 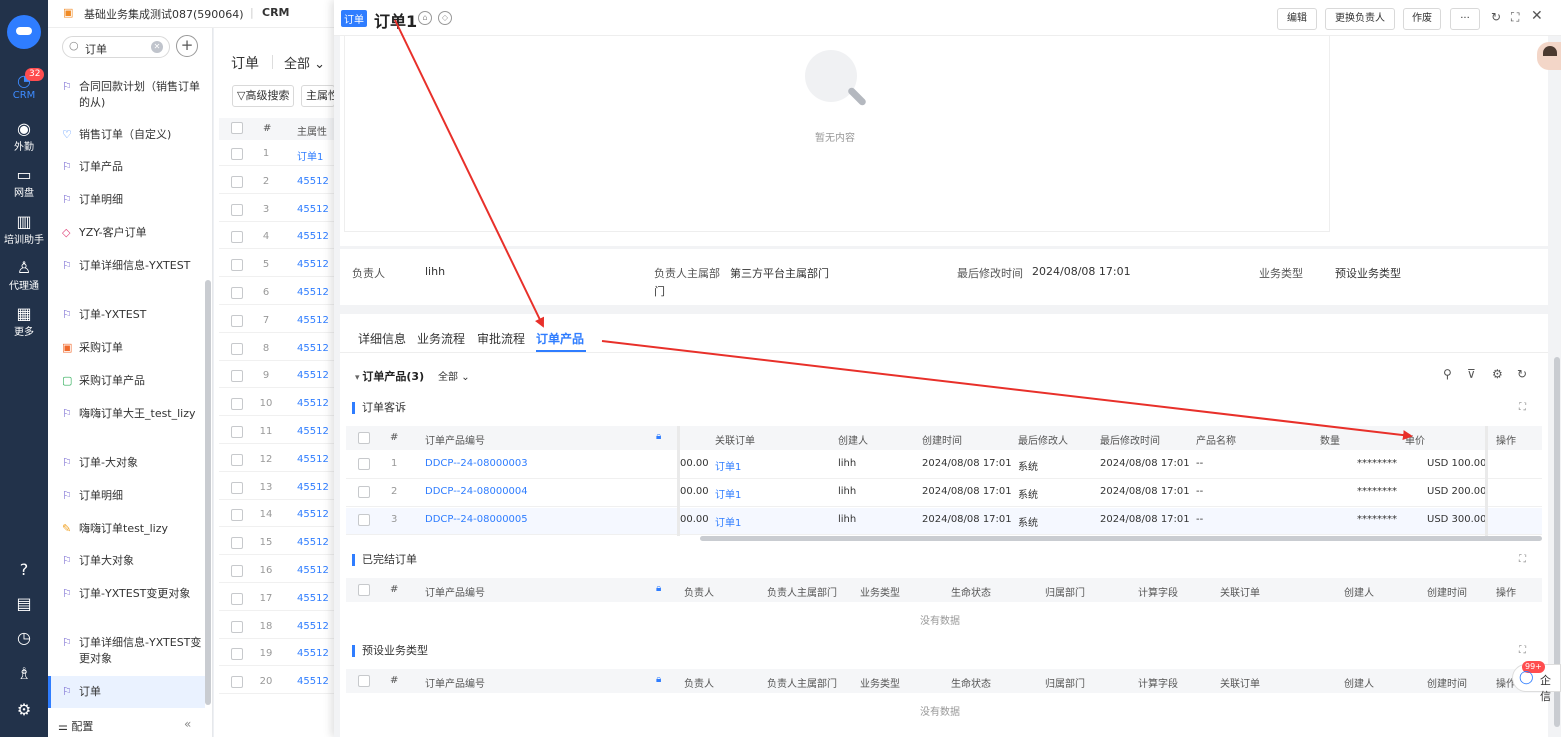 I want to click on nav-item-haihai-test: ✎ 嗨嗨订单test_lizy, so click(x=132, y=529).